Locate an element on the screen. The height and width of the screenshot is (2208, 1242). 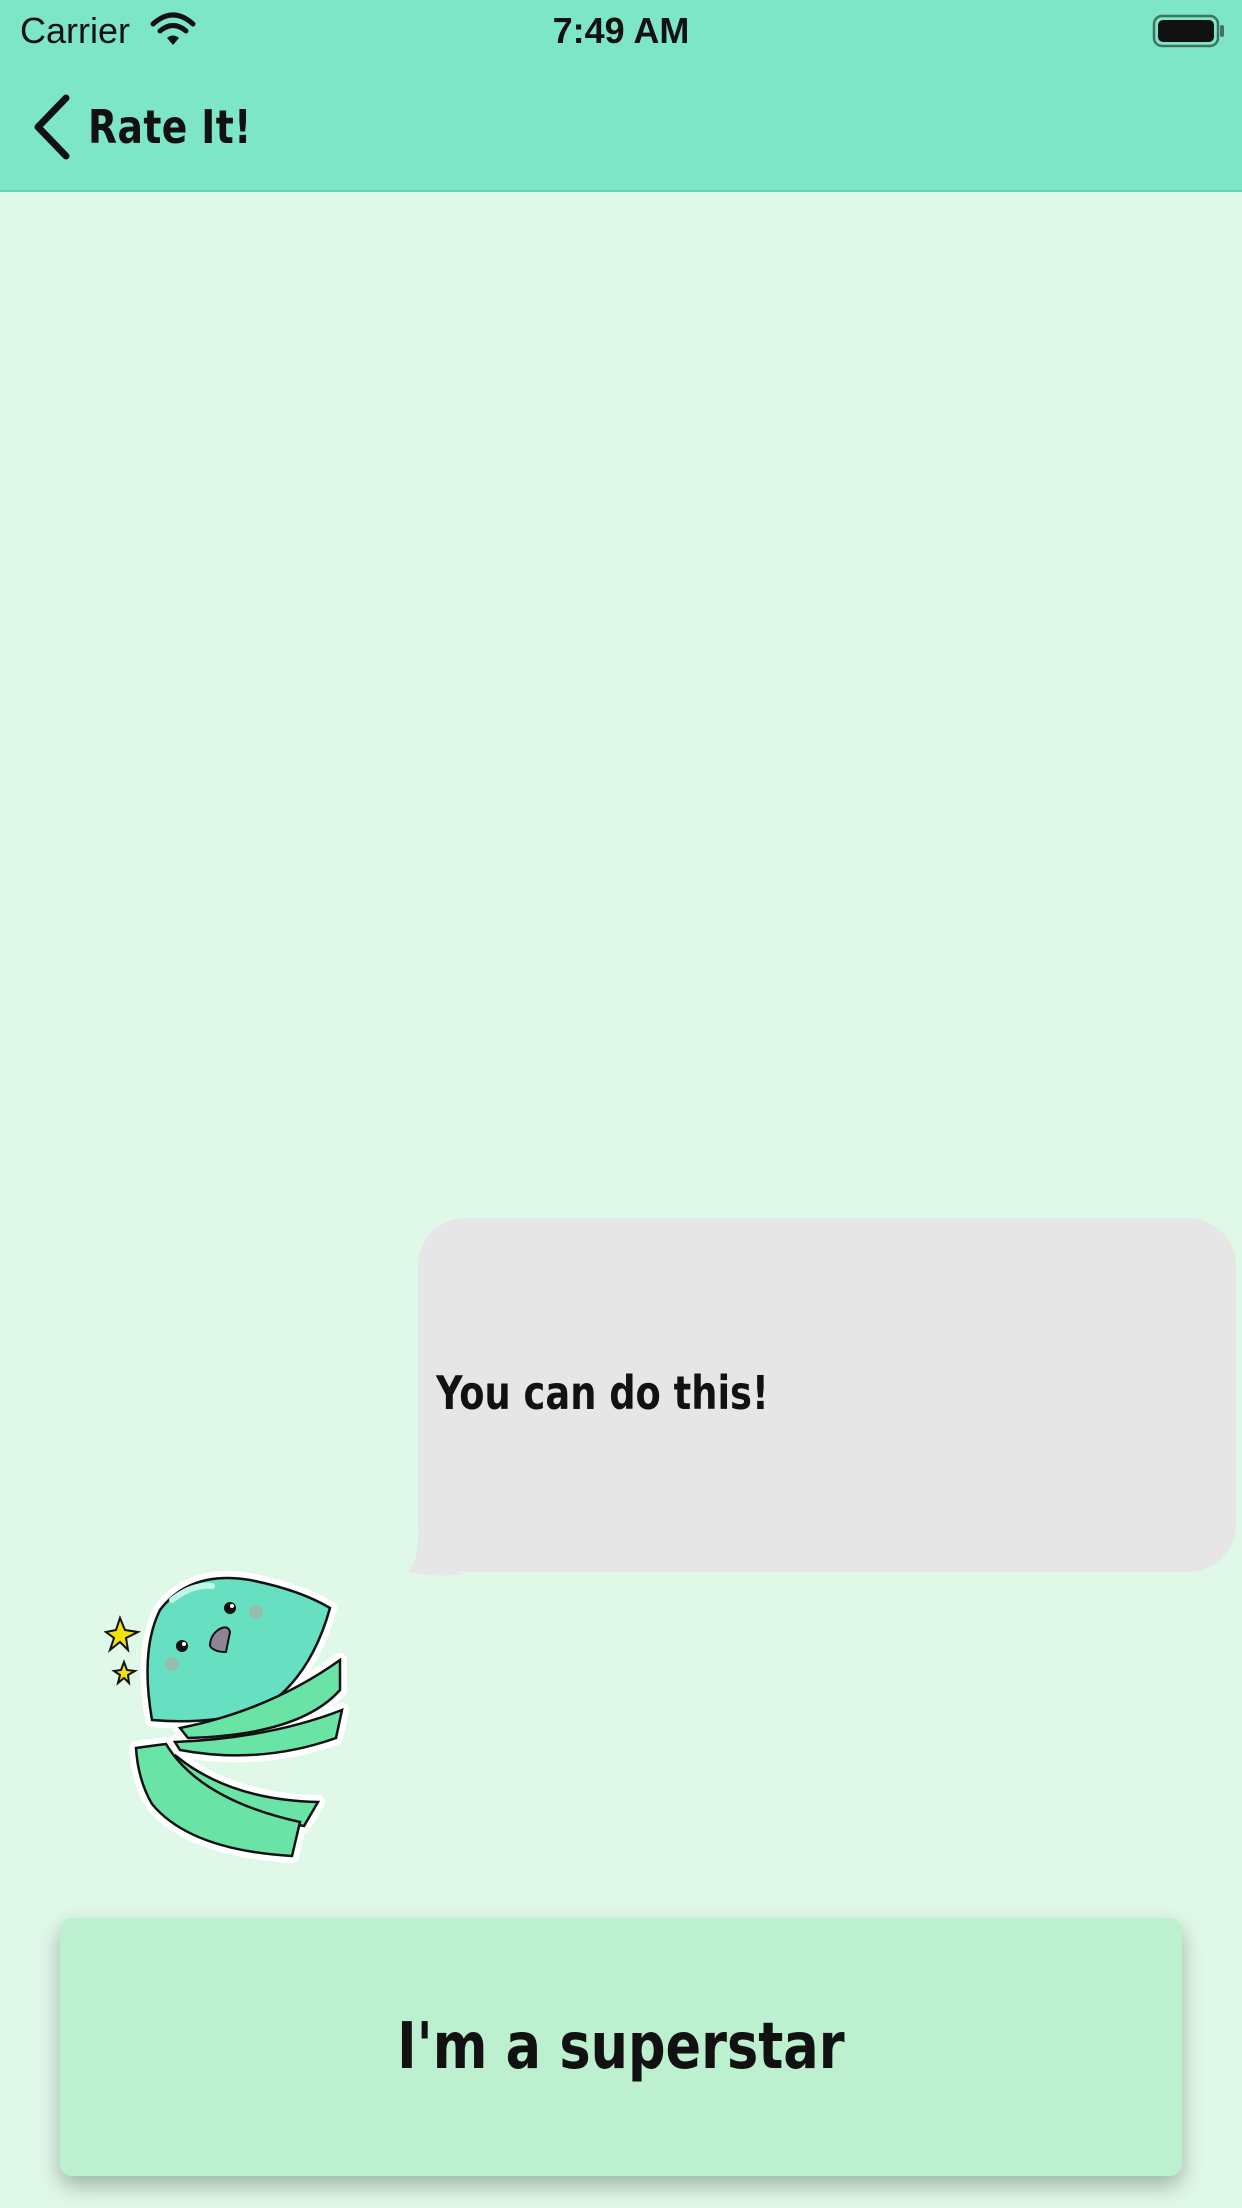
status-bar: Carrier 7:49 AM is located at coordinates (621, 30).